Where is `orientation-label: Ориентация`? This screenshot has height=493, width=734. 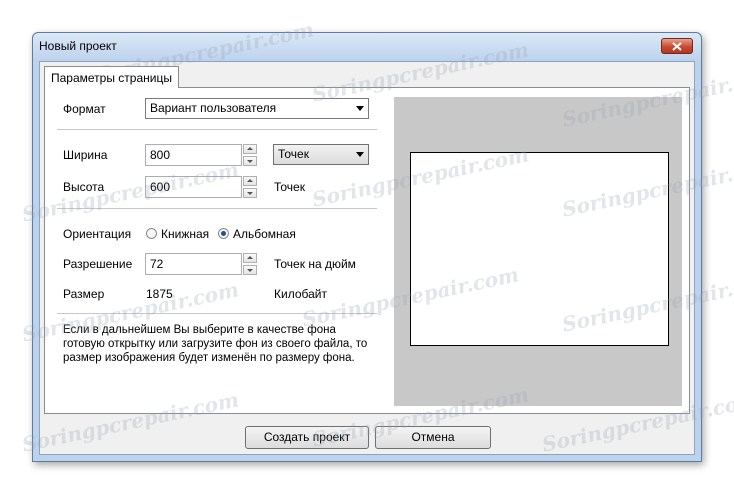 orientation-label: Ориентация is located at coordinates (97, 234).